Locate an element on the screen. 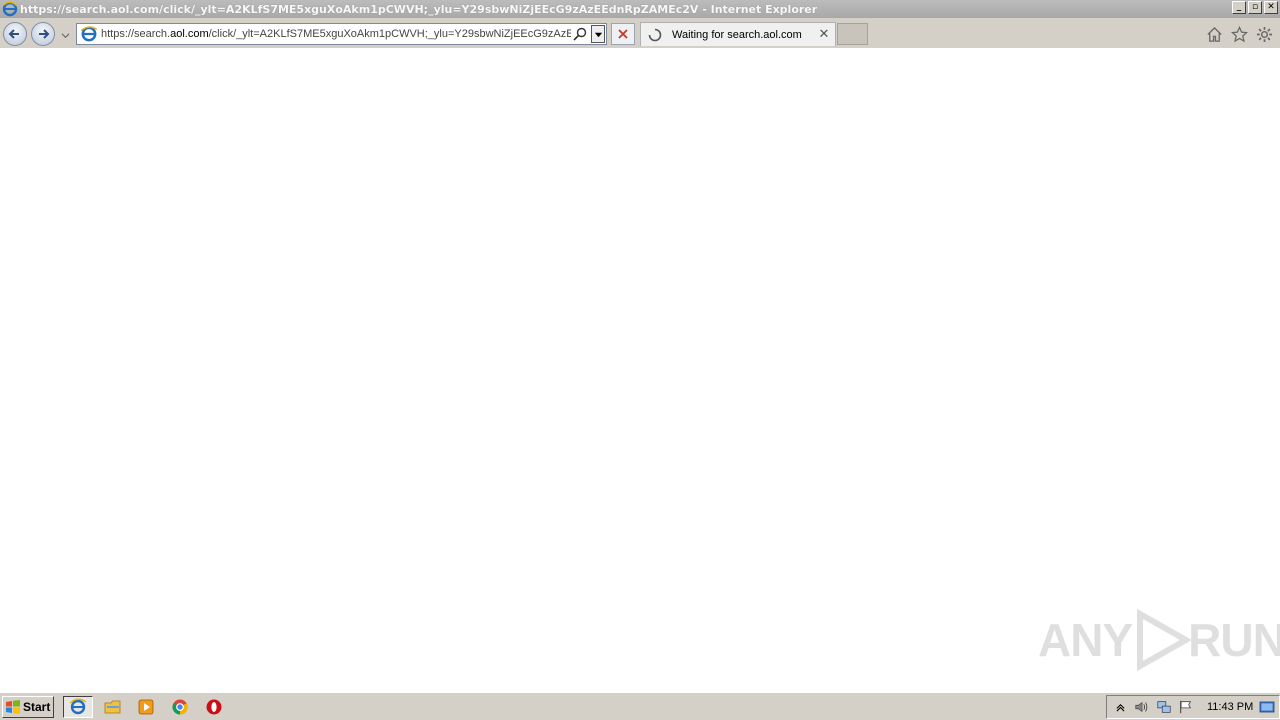 Image resolution: width=1280 pixels, height=720 pixels. home-icon is located at coordinates (1214, 34).